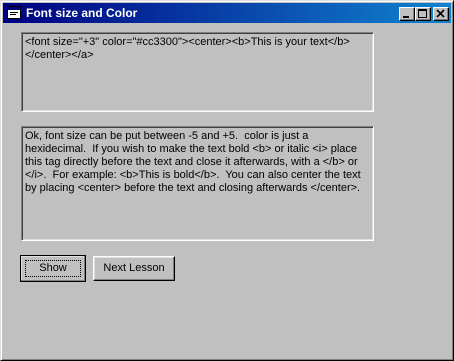  What do you see at coordinates (441, 14) in the screenshot?
I see `close-icon` at bounding box center [441, 14].